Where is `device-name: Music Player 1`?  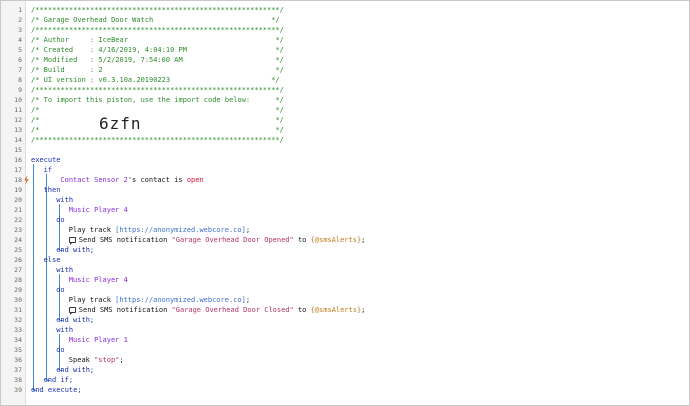
device-name: Music Player 1 is located at coordinates (98, 340).